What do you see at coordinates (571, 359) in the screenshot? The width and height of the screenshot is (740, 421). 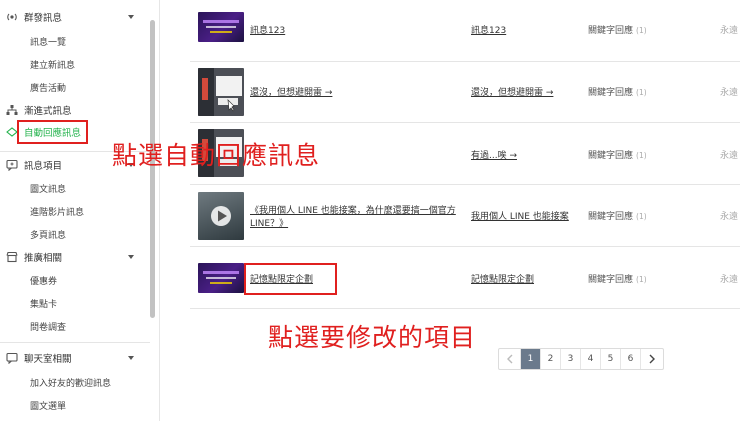 I see `pagination-page-3: 3` at bounding box center [571, 359].